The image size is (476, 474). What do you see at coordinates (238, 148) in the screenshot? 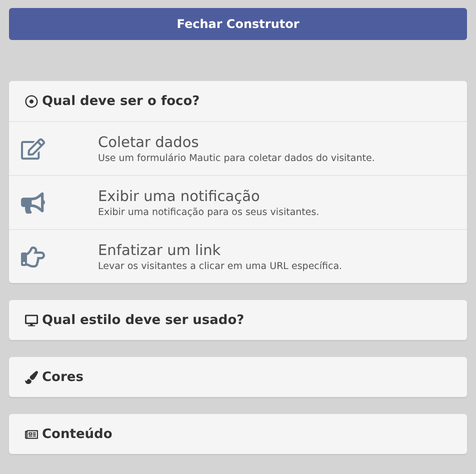
I see `focus-option: Coletar dados Use um formulário Mautic para coletar dados do visitante.` at bounding box center [238, 148].